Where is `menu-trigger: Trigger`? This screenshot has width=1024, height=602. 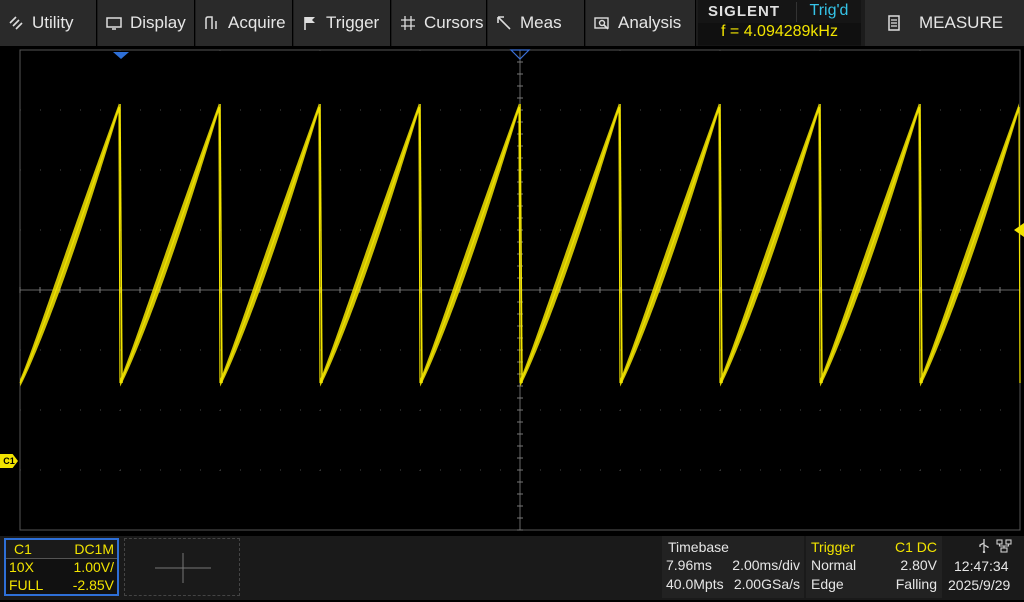 menu-trigger: Trigger is located at coordinates (342, 23).